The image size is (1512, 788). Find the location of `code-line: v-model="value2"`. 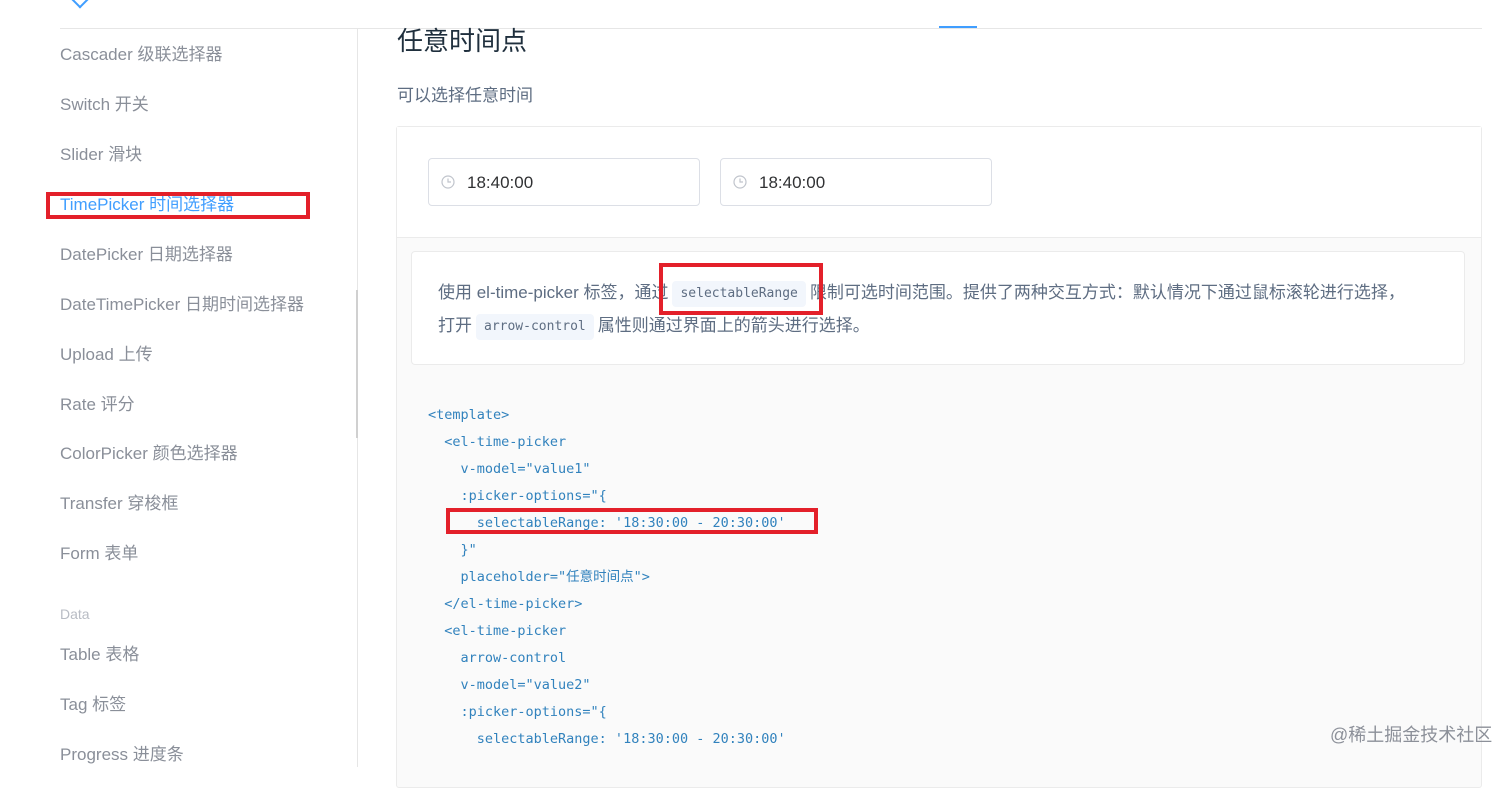

code-line: v-model="value2" is located at coordinates (509, 685).